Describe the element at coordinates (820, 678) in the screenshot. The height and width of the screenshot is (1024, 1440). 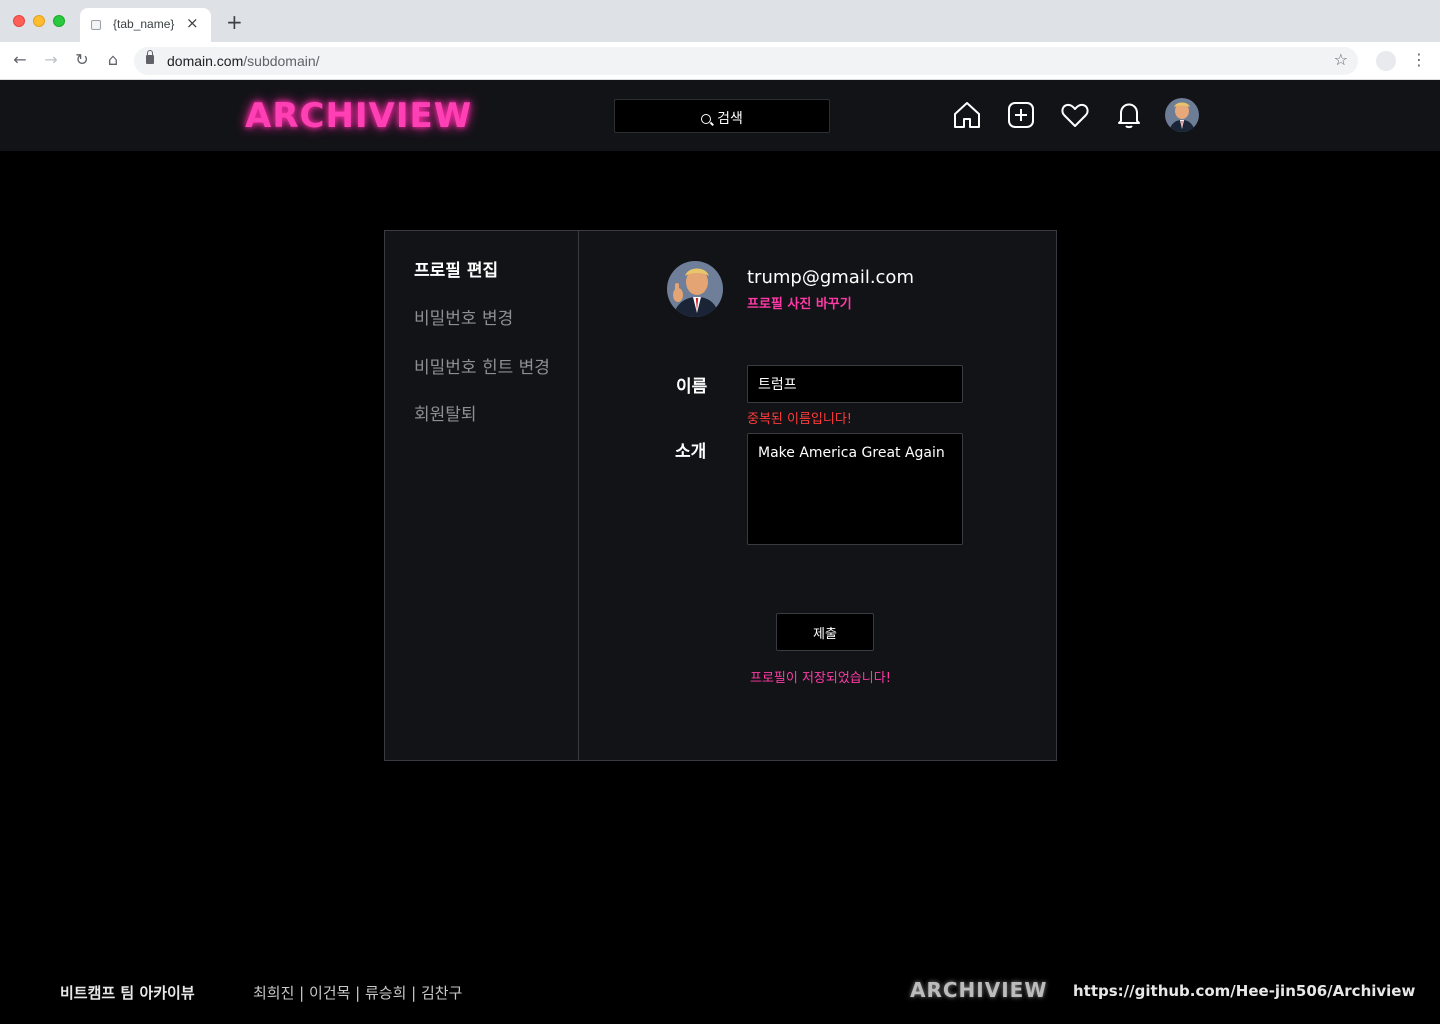
I see `save-success-message: 프로필이 저장되었습니다!` at that location.